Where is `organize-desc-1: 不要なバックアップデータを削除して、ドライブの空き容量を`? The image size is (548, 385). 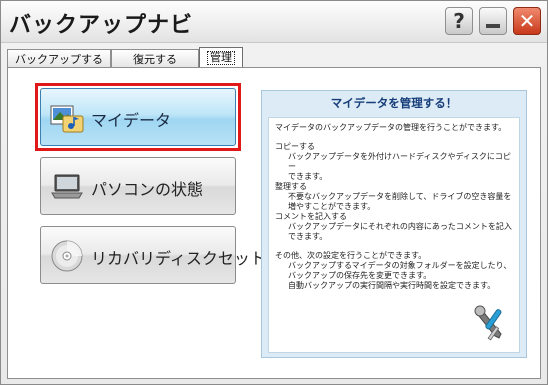
organize-desc-1: 不要なバックアップデータを削除して、ドライブの空き容量を is located at coordinates (400, 196).